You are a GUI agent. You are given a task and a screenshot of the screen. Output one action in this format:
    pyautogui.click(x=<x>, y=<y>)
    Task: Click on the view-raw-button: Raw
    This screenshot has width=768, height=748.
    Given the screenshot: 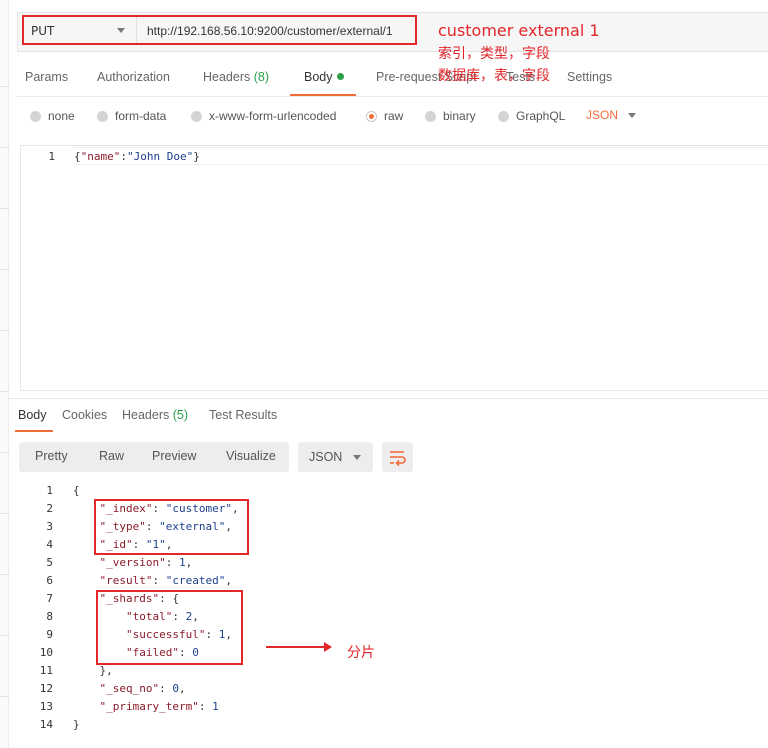 What is the action you would take?
    pyautogui.click(x=111, y=456)
    